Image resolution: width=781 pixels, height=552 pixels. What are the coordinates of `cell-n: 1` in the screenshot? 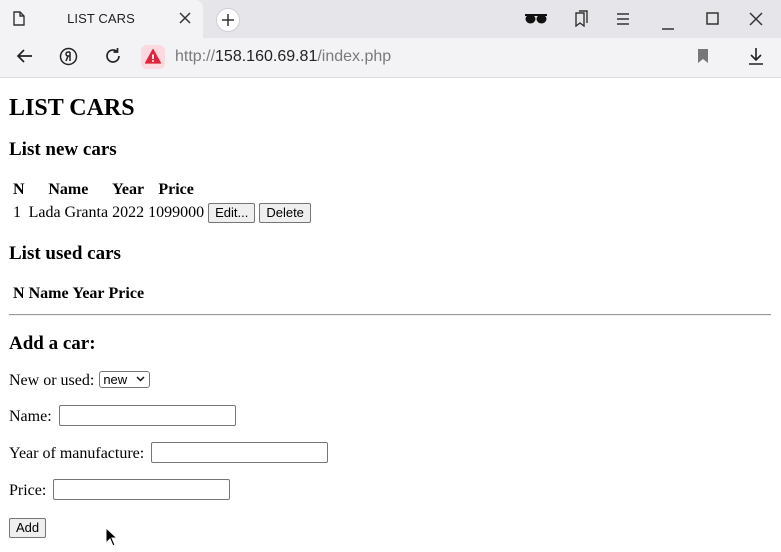 It's located at (17, 212).